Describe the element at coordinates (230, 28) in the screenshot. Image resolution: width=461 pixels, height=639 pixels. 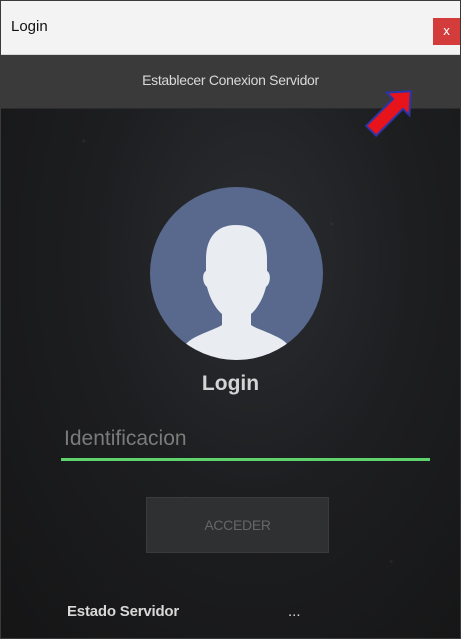
I see `title-bar: Login x` at that location.